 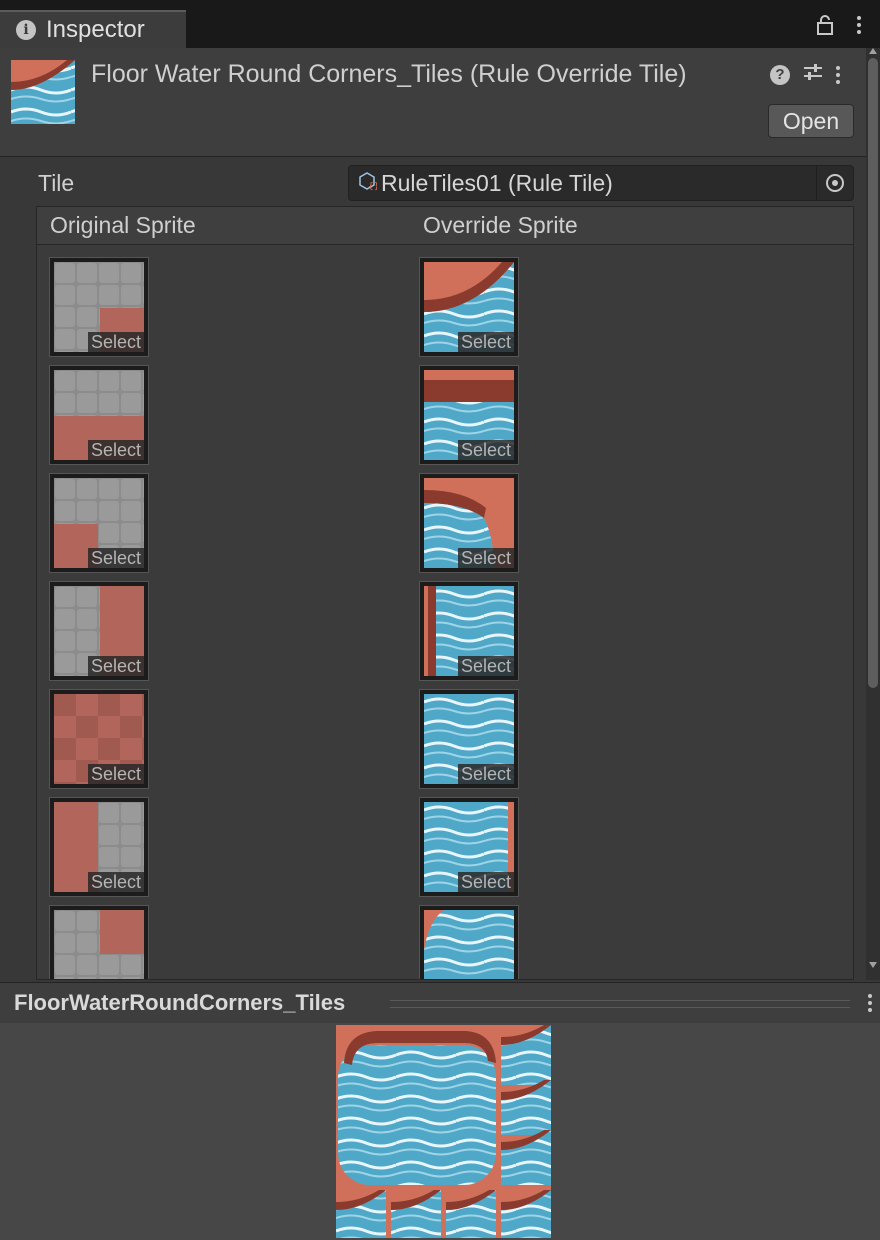 I want to click on tab-menu-icon, so click(x=859, y=25).